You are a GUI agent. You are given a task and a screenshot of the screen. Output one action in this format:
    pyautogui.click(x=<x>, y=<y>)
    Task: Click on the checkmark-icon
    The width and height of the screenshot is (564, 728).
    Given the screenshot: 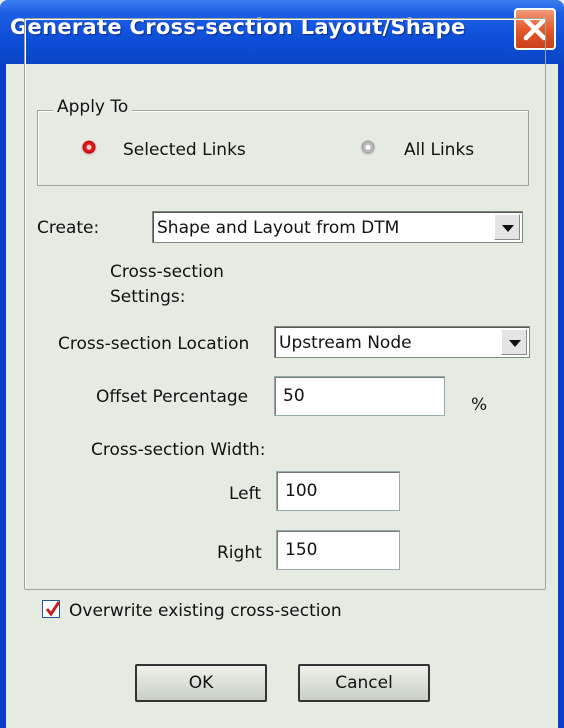 What is the action you would take?
    pyautogui.click(x=53, y=609)
    